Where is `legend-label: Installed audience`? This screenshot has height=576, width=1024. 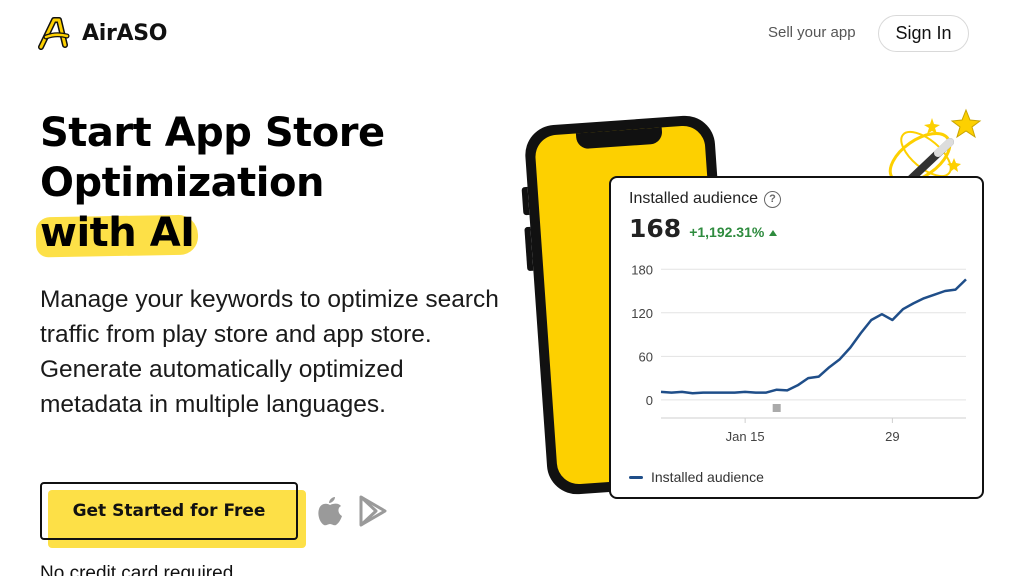
legend-label: Installed audience is located at coordinates (707, 477).